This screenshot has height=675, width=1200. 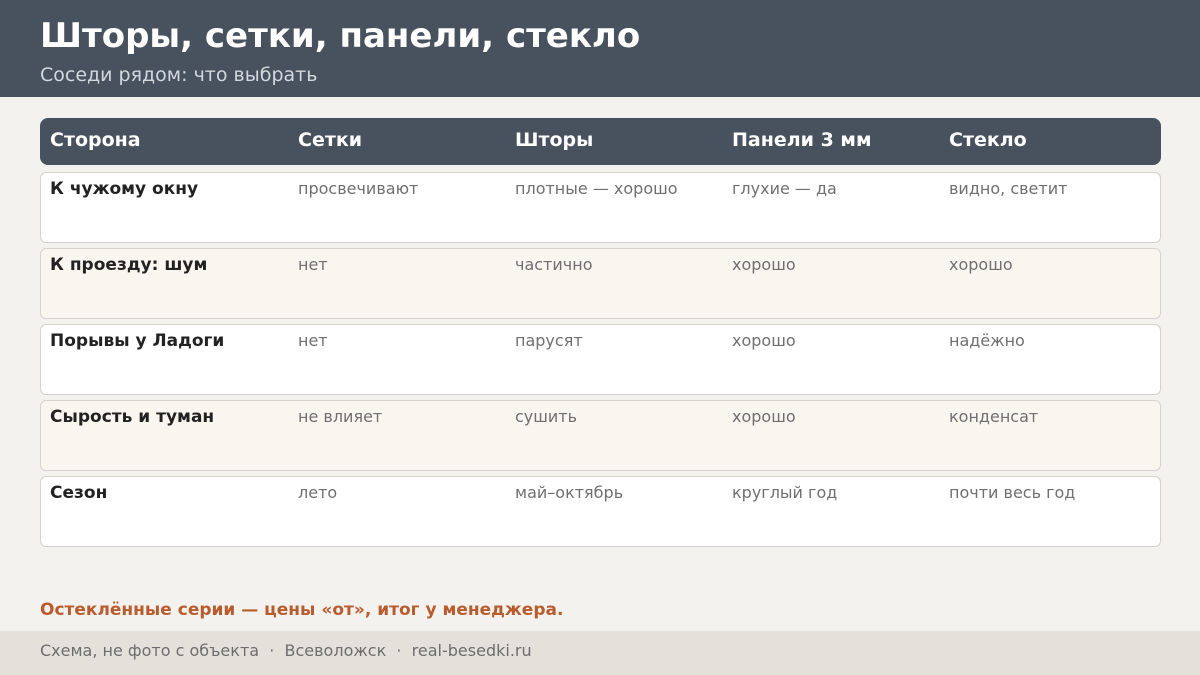 I want to click on table-cell: лето, so click(x=318, y=492).